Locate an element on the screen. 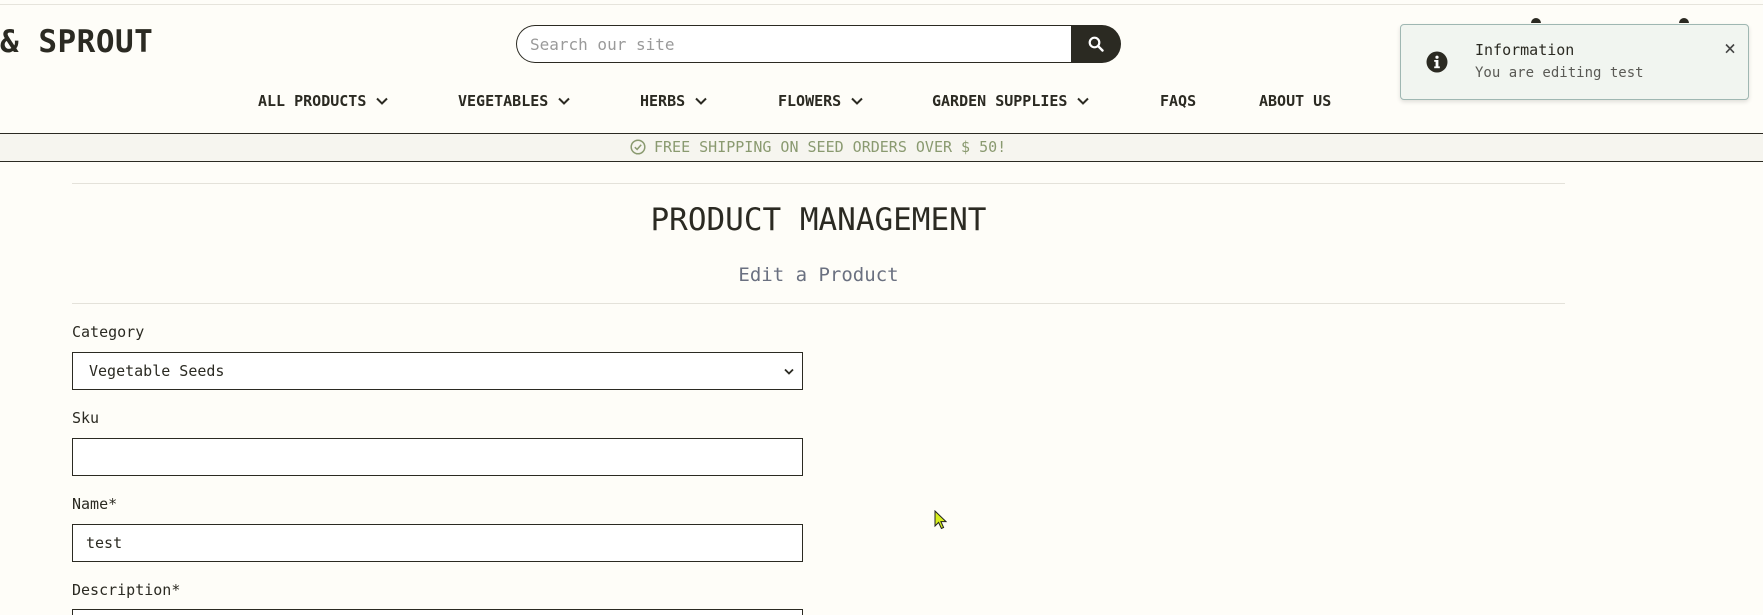  nav-item-label: ABOUT US is located at coordinates (1295, 101).